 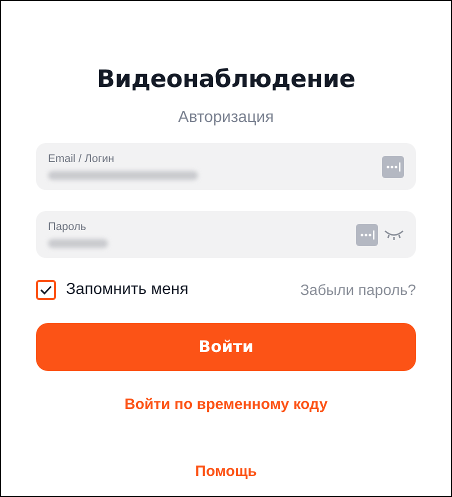 I want to click on remember-checkbox, so click(x=46, y=290).